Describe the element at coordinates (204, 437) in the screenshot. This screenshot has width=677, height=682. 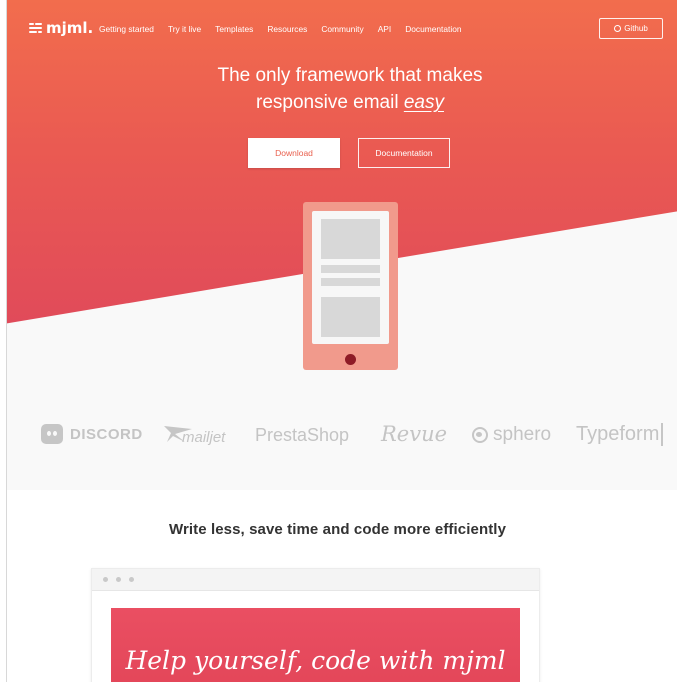
I see `partner-mailjet: mailjet` at that location.